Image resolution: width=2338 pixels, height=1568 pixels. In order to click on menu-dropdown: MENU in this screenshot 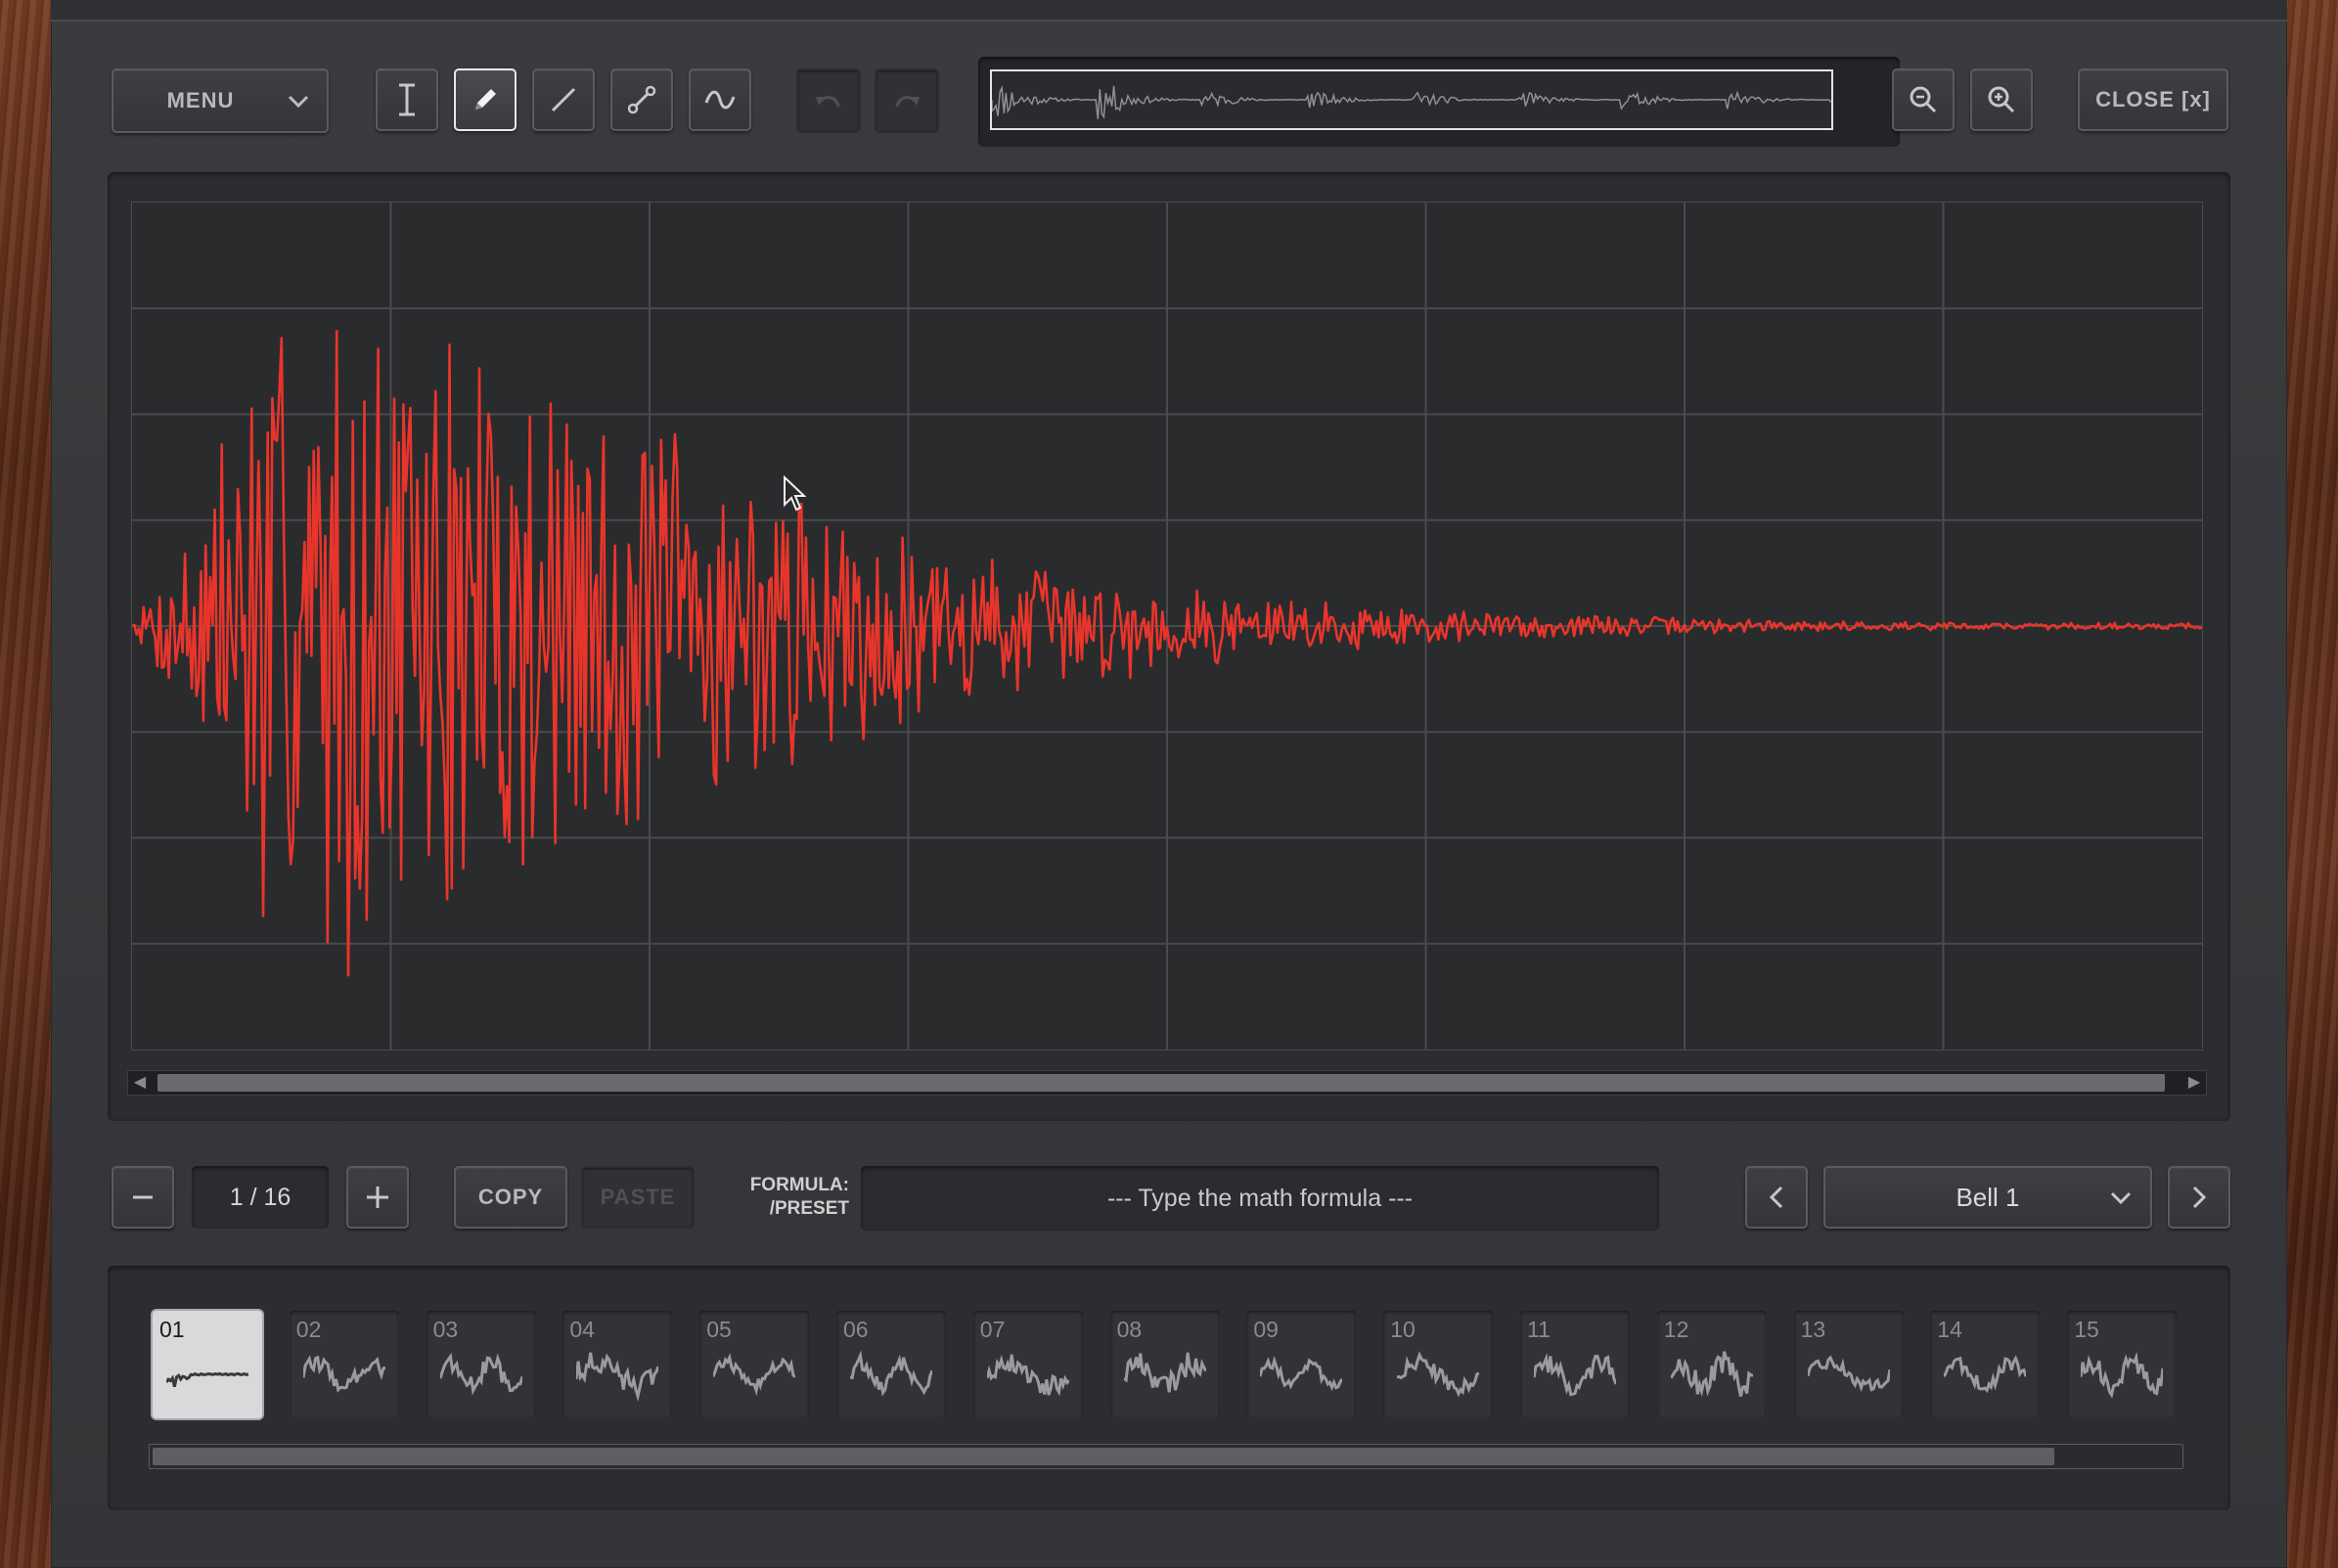, I will do `click(220, 100)`.